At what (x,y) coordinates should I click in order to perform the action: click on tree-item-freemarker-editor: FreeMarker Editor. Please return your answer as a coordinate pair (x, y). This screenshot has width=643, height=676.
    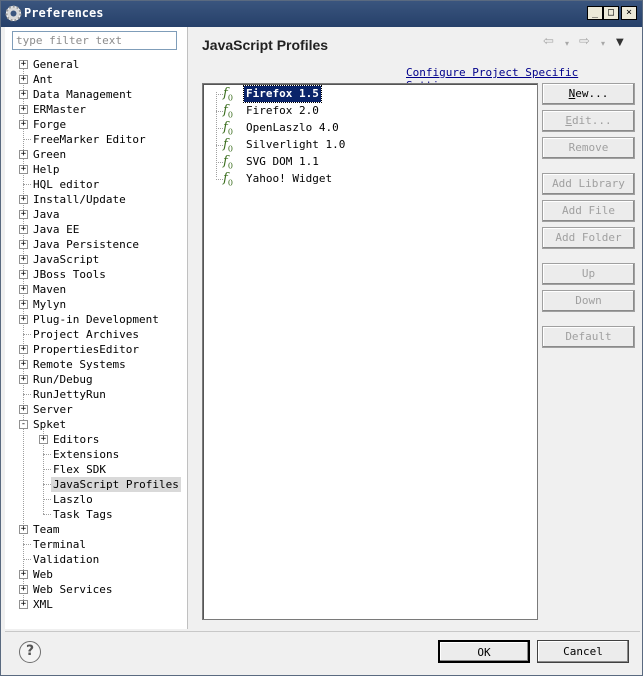
    Looking at the image, I should click on (96, 139).